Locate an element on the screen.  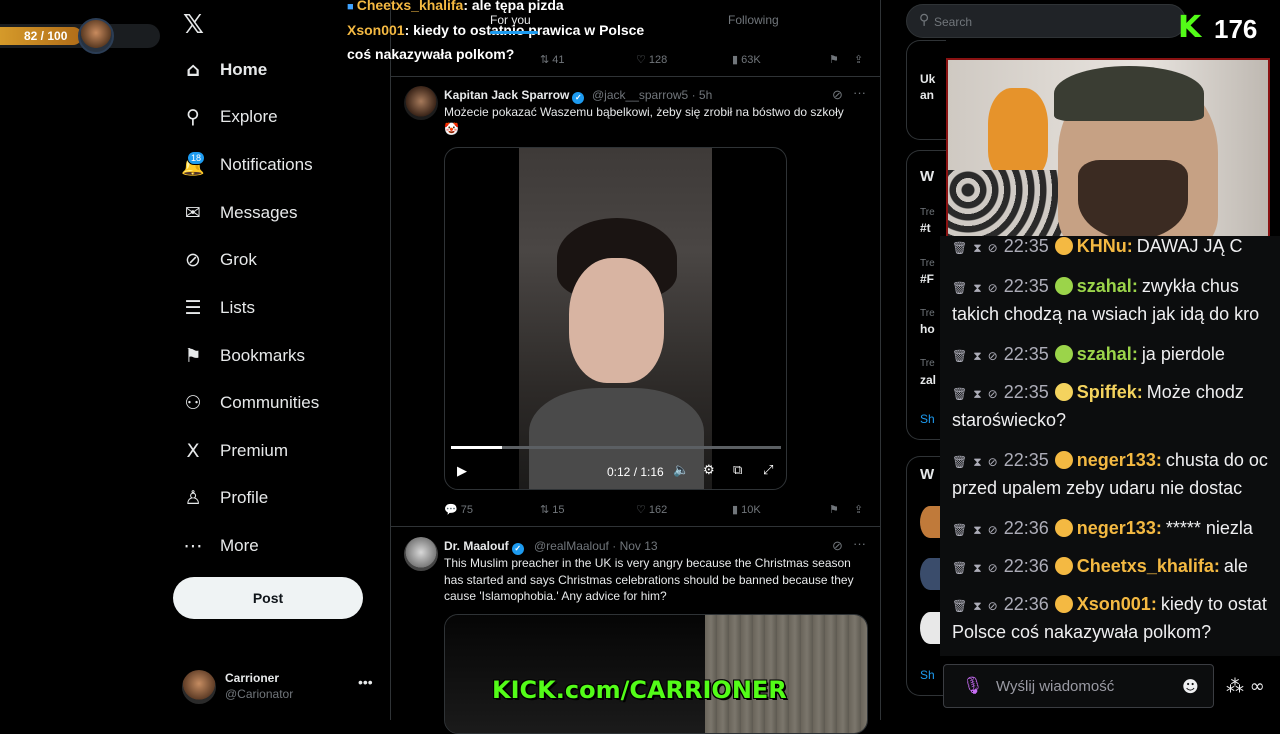
views-count: ▮ 63K is located at coordinates (746, 59).